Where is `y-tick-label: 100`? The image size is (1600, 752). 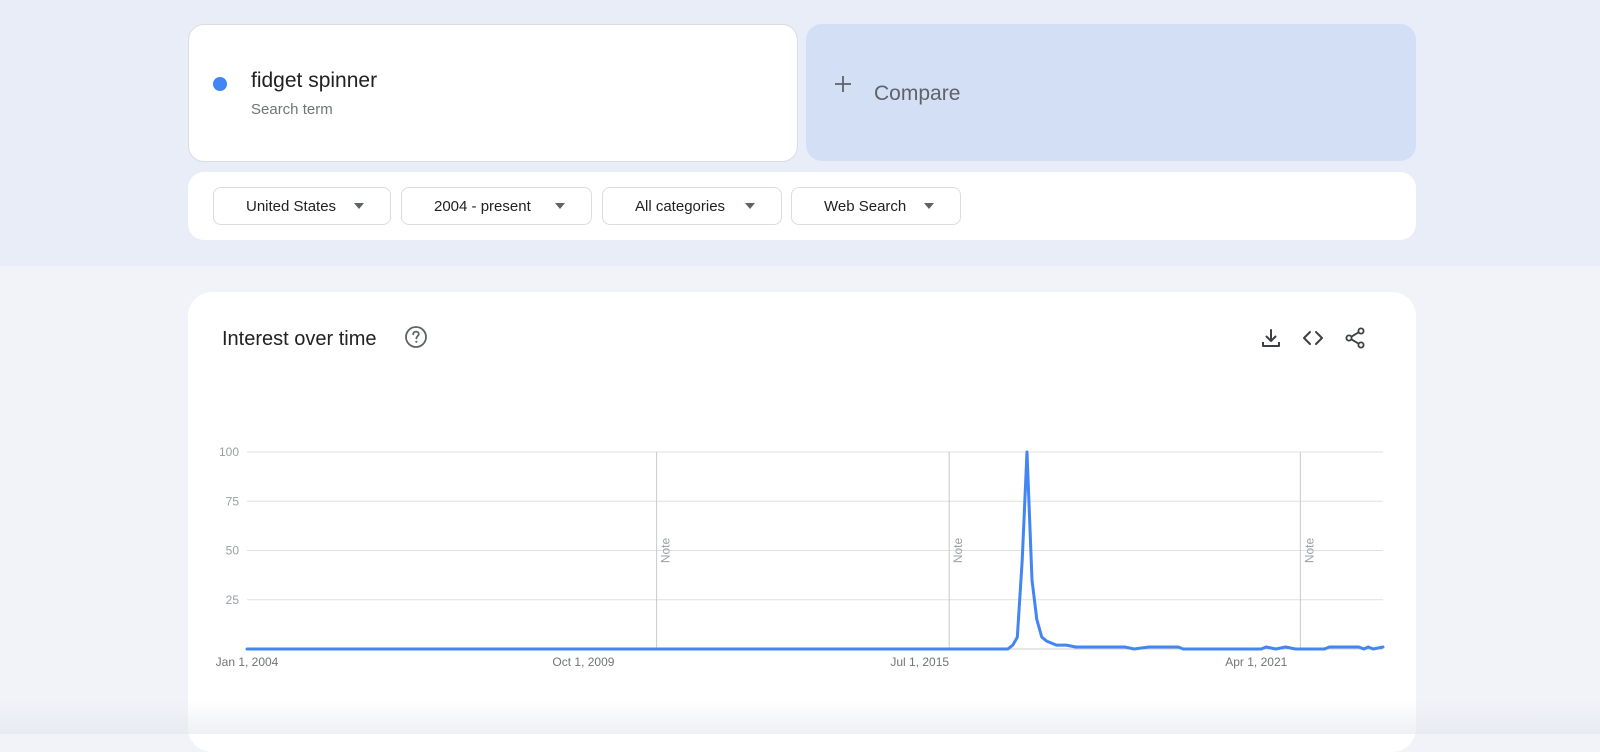 y-tick-label: 100 is located at coordinates (229, 452).